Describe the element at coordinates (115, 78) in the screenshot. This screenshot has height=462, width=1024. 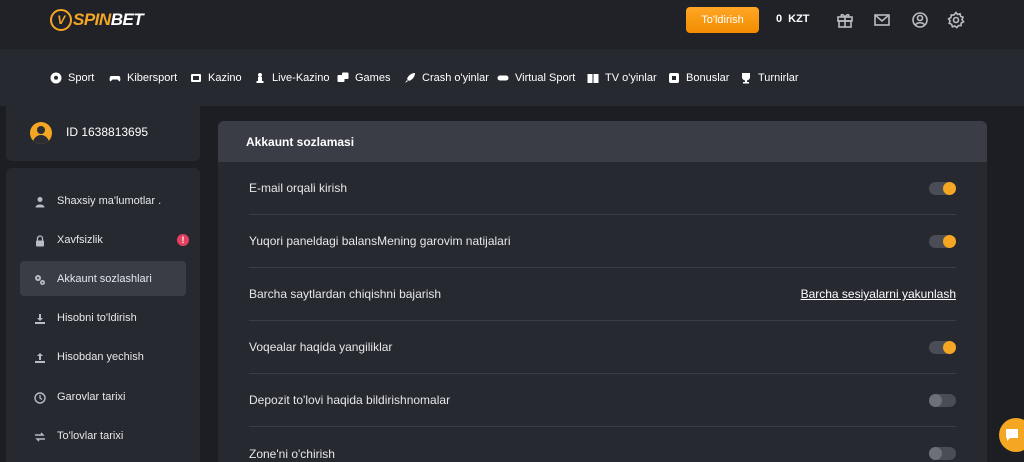
I see `gamepad-icon` at that location.